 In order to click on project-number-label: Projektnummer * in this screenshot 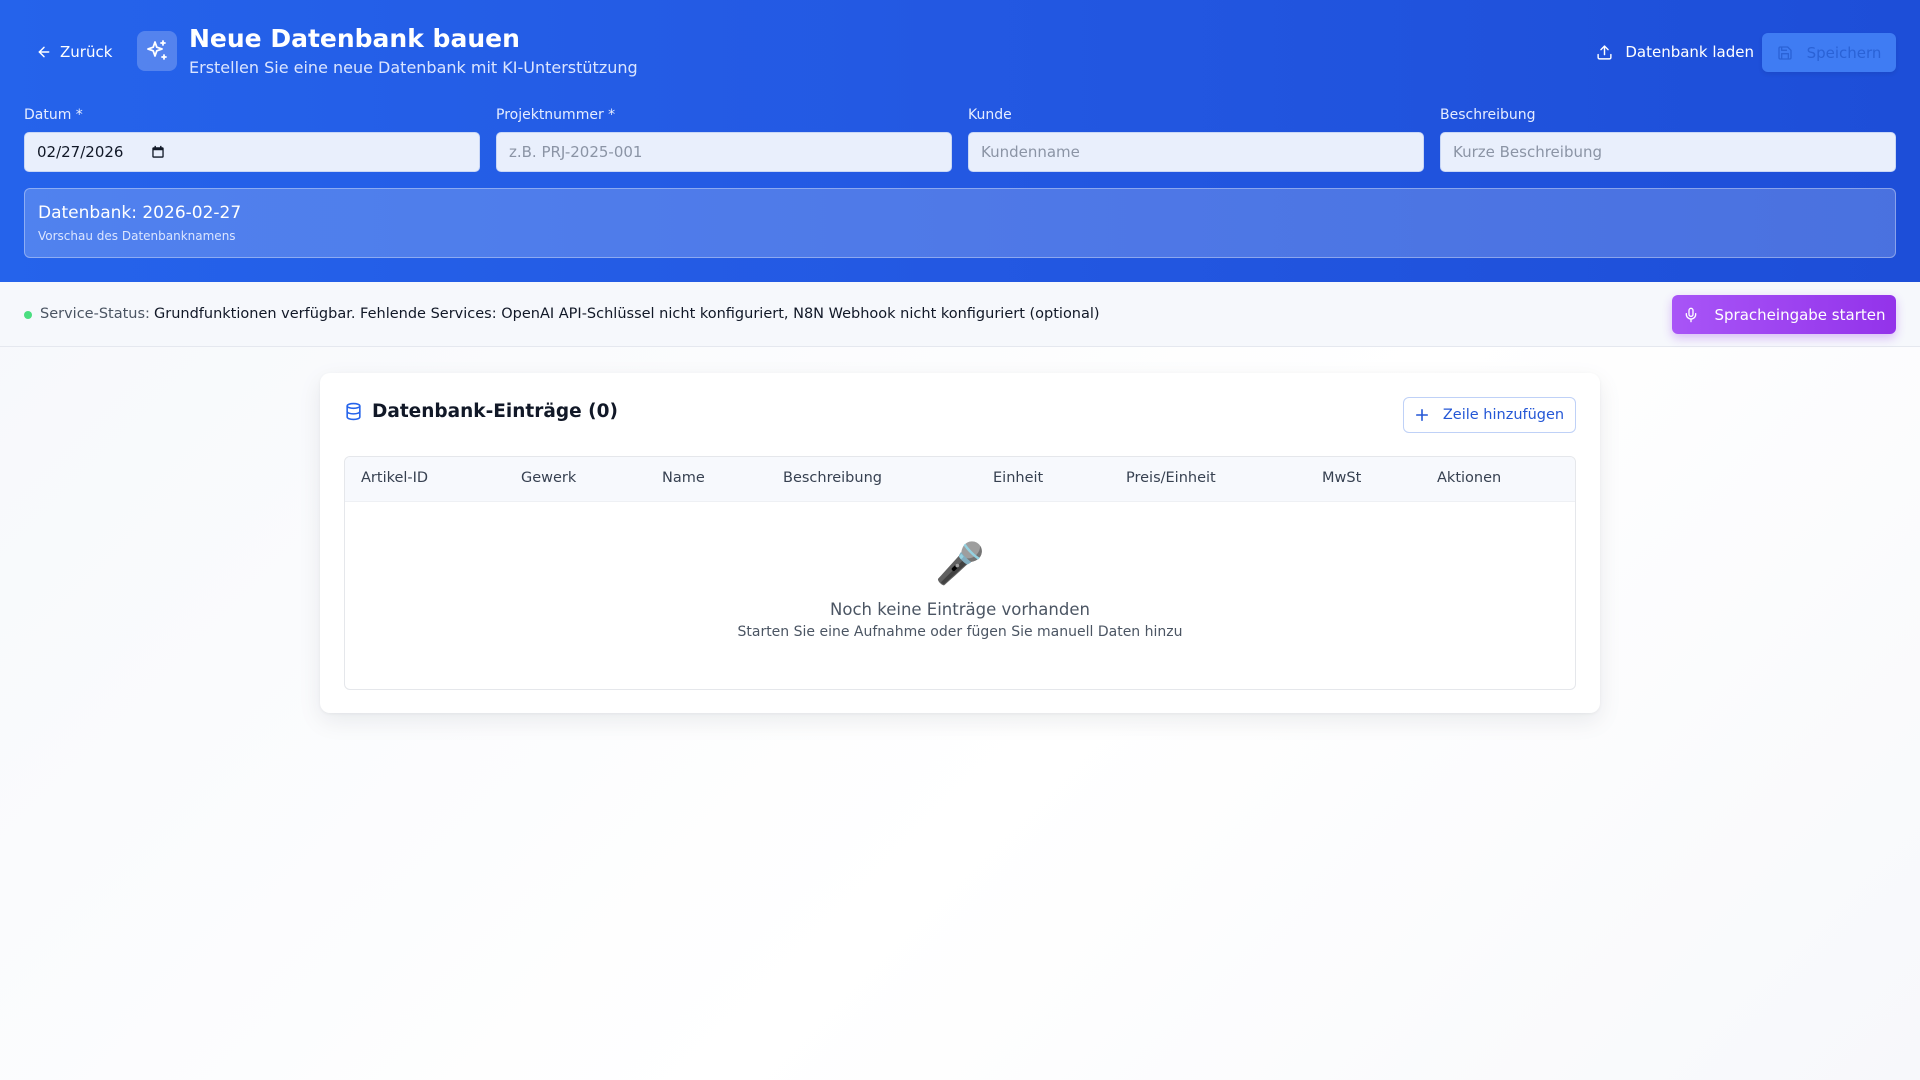, I will do `click(556, 115)`.